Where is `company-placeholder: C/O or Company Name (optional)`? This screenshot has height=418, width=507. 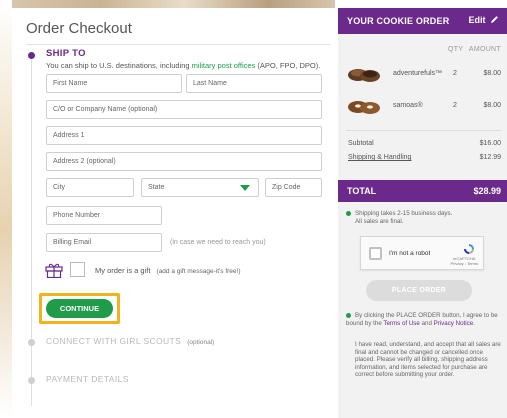
company-placeholder: C/O or Company Name (optional) is located at coordinates (105, 109).